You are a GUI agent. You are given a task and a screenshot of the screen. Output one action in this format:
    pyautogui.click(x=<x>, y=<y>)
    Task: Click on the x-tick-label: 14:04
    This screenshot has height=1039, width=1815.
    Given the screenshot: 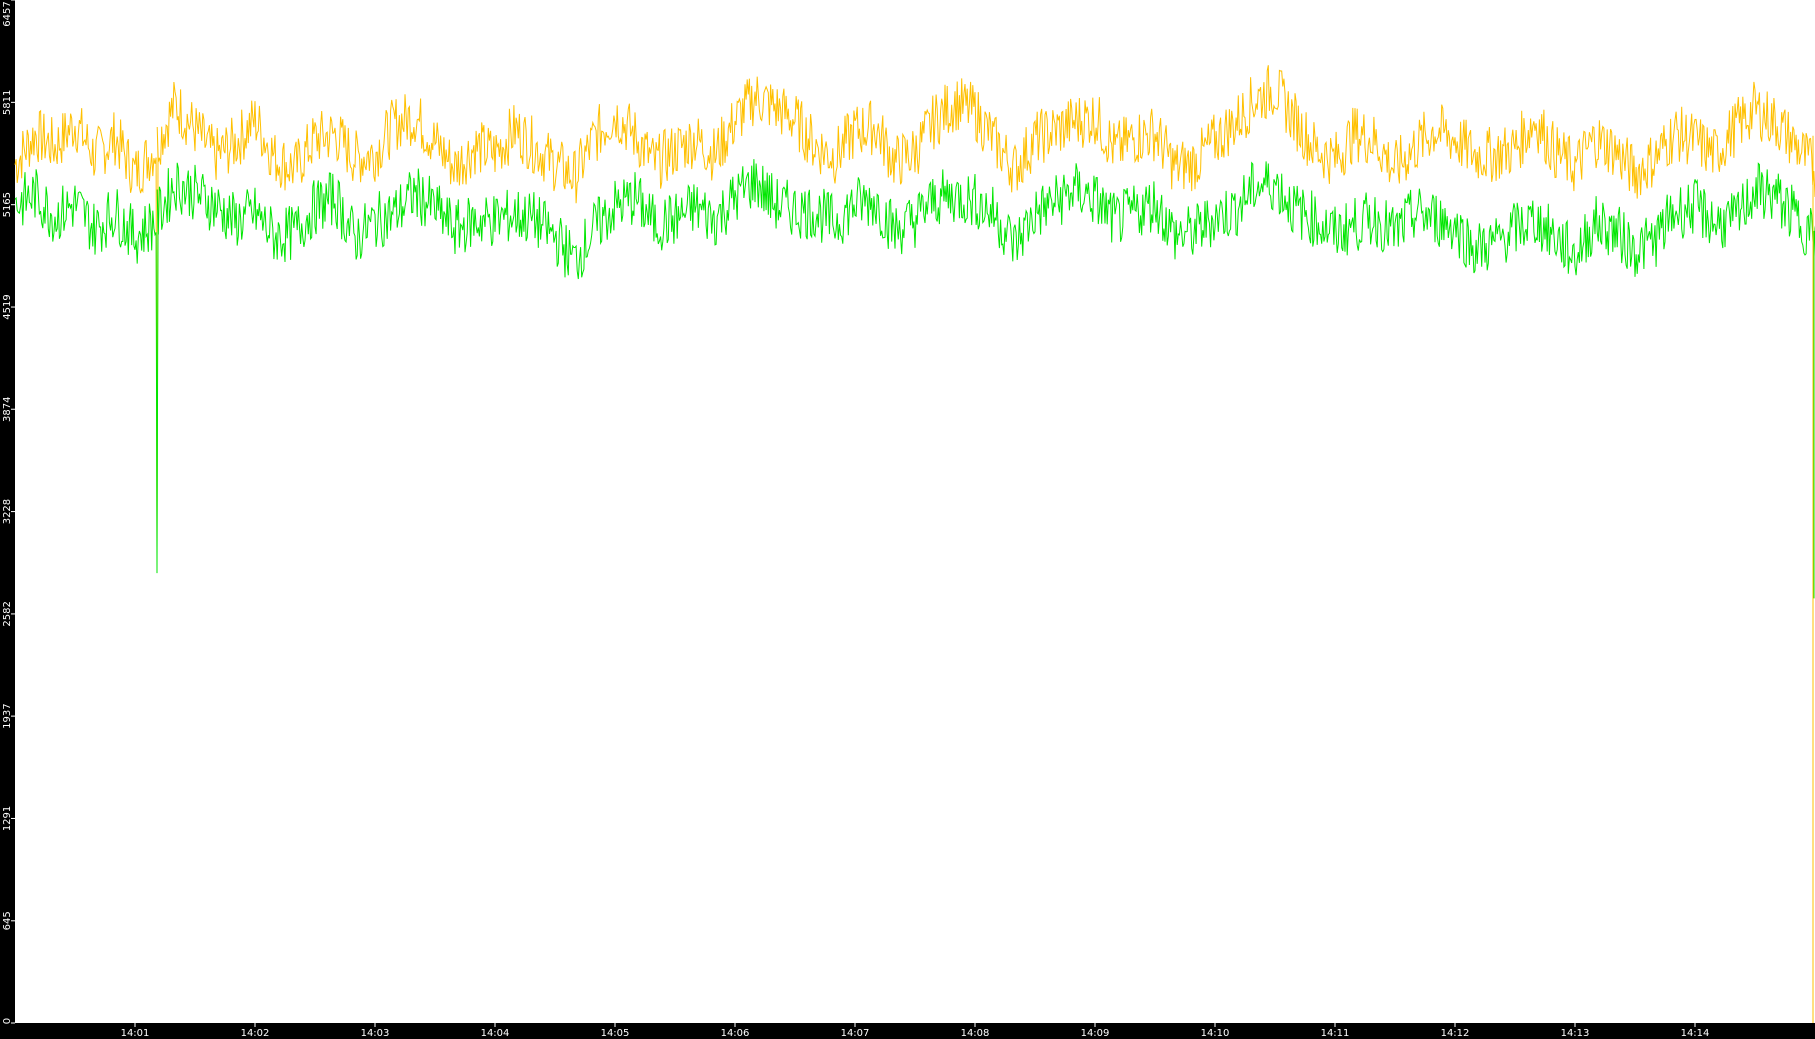 What is the action you would take?
    pyautogui.click(x=495, y=1033)
    